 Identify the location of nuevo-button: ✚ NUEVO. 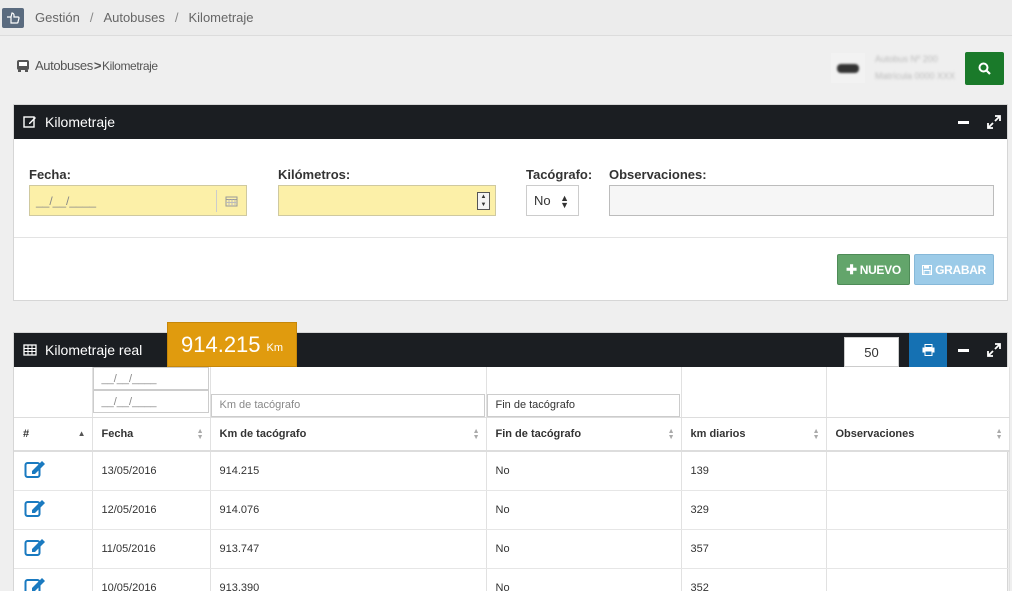
(873, 269).